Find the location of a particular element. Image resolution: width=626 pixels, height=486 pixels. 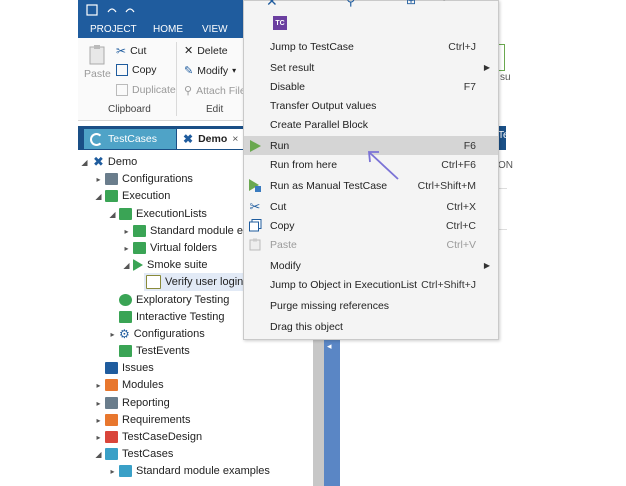

tree-node-testcases: ◢ TestCases is located at coordinates (133, 454).